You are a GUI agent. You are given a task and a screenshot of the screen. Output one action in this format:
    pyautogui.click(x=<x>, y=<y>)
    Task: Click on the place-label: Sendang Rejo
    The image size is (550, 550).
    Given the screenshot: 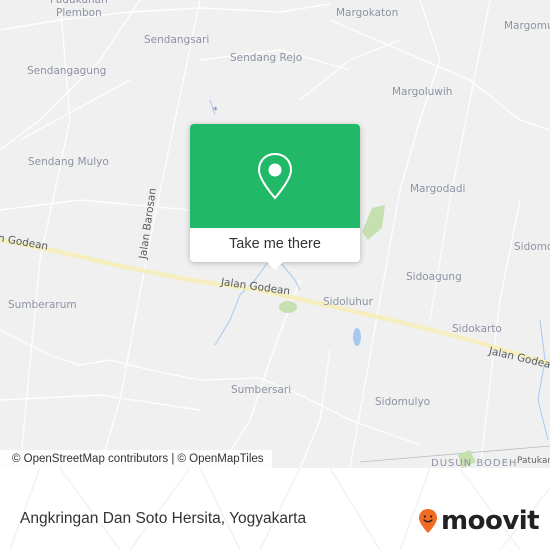 What is the action you would take?
    pyautogui.click(x=266, y=58)
    